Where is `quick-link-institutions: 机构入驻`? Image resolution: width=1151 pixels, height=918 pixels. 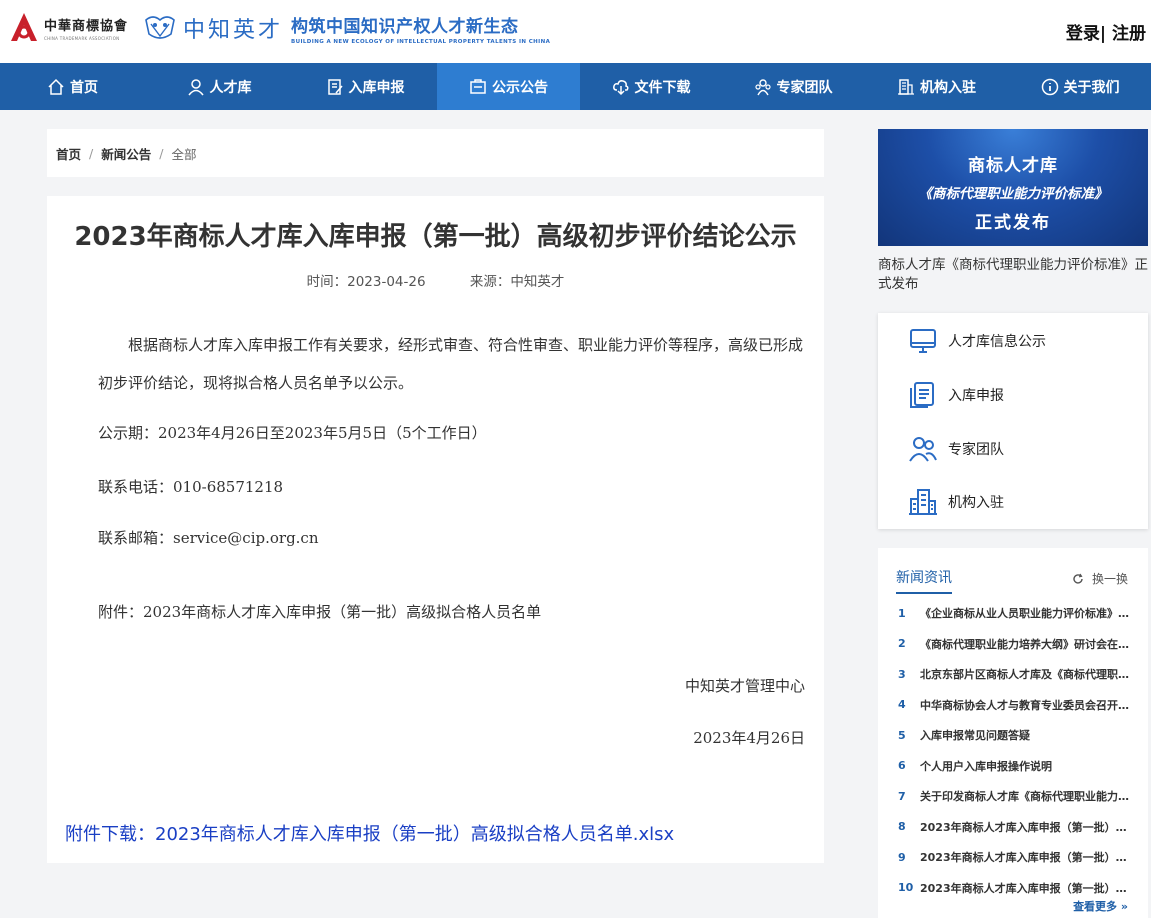
quick-link-institutions: 机构入驻 is located at coordinates (956, 502).